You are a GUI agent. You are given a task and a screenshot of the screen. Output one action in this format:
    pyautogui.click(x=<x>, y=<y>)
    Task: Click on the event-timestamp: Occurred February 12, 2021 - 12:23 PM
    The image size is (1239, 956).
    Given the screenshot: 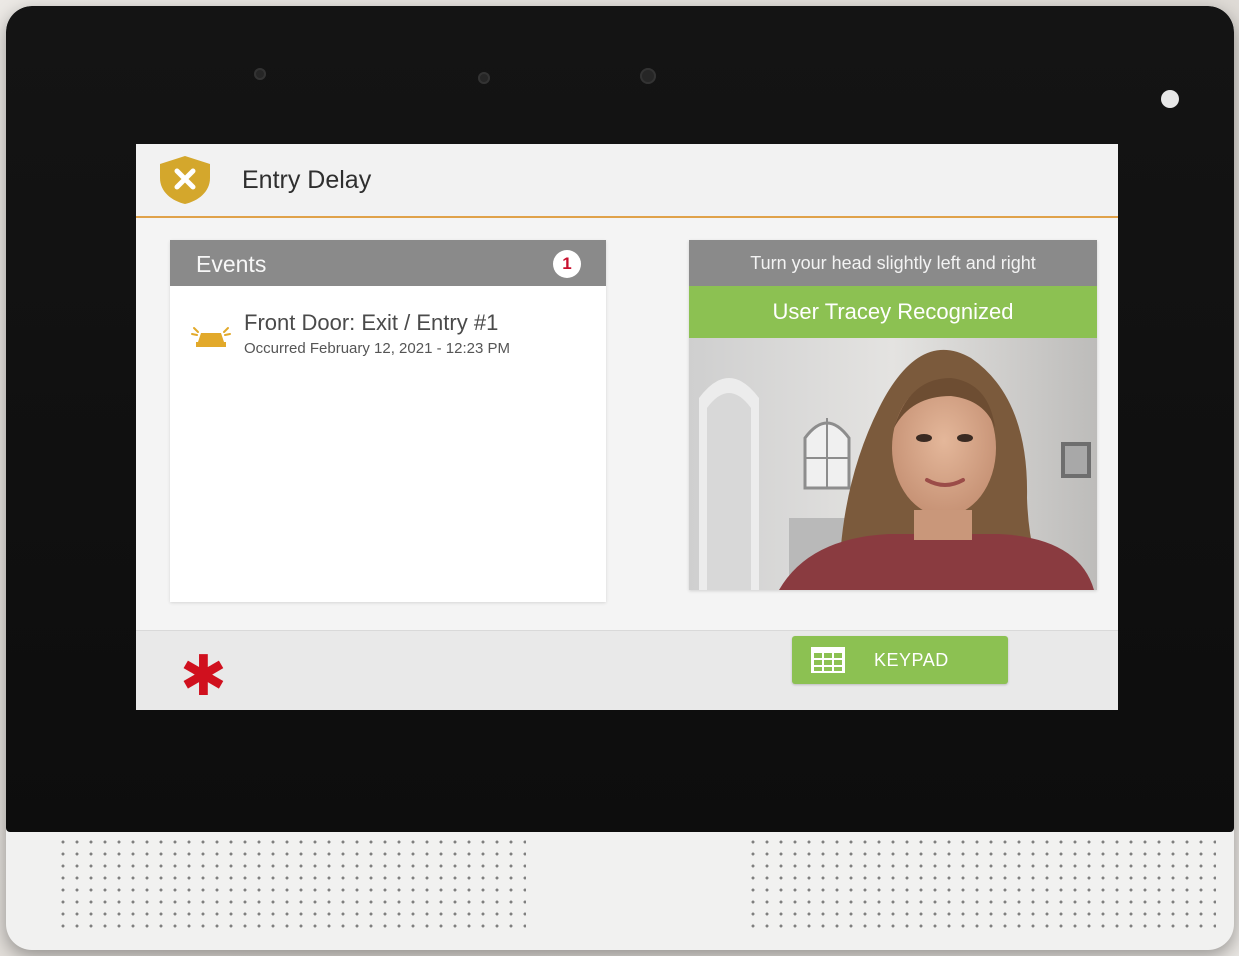 What is the action you would take?
    pyautogui.click(x=377, y=348)
    